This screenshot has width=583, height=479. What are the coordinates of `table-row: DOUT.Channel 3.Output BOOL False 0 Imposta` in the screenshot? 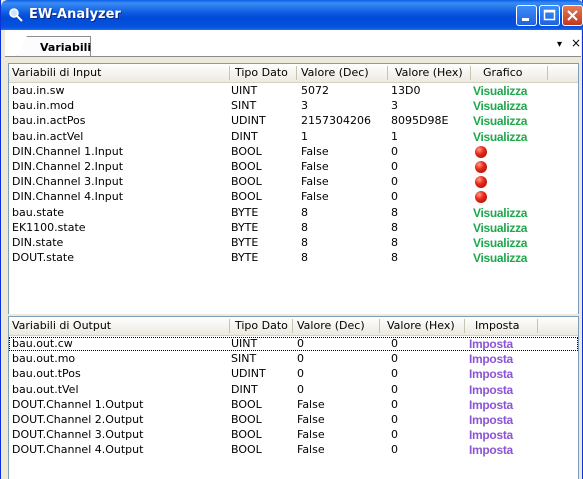 It's located at (293, 435).